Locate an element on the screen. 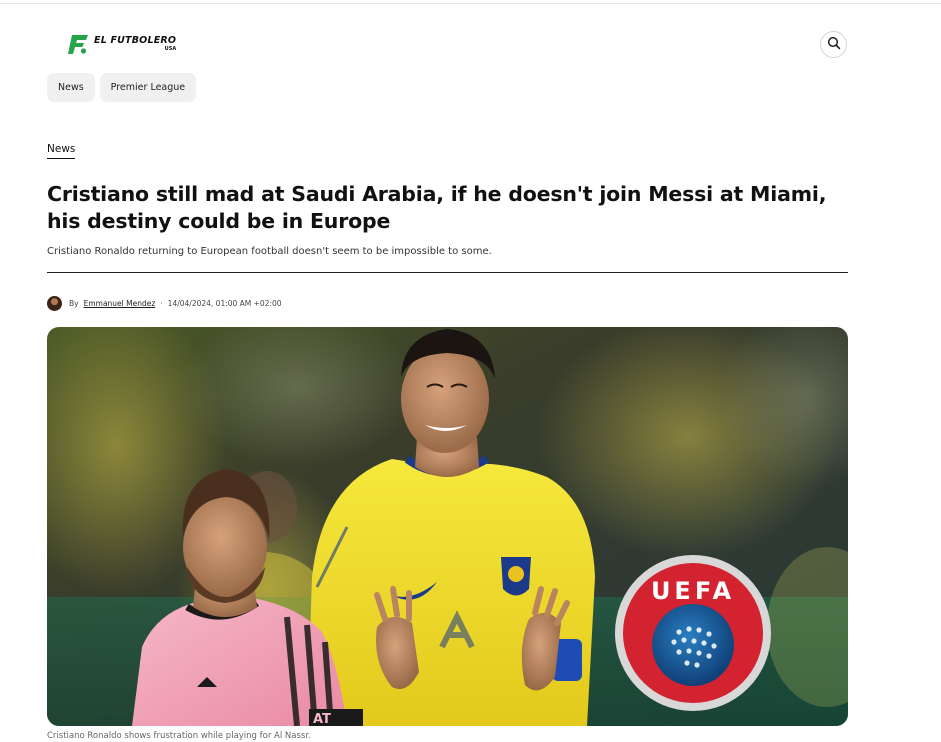  nav-chip-premier-league: Premier League is located at coordinates (148, 87).